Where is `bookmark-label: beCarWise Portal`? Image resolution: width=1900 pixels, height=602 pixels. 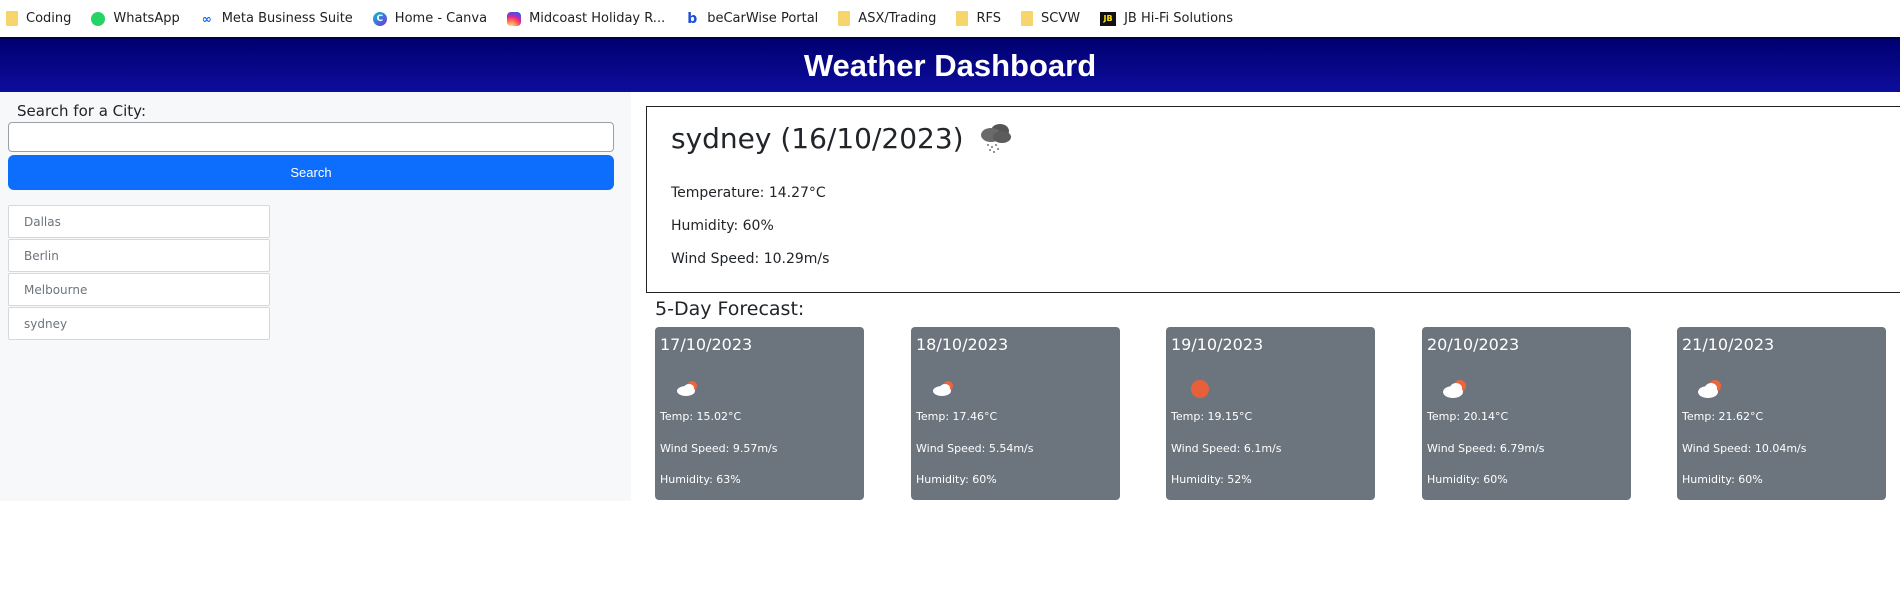 bookmark-label: beCarWise Portal is located at coordinates (763, 18).